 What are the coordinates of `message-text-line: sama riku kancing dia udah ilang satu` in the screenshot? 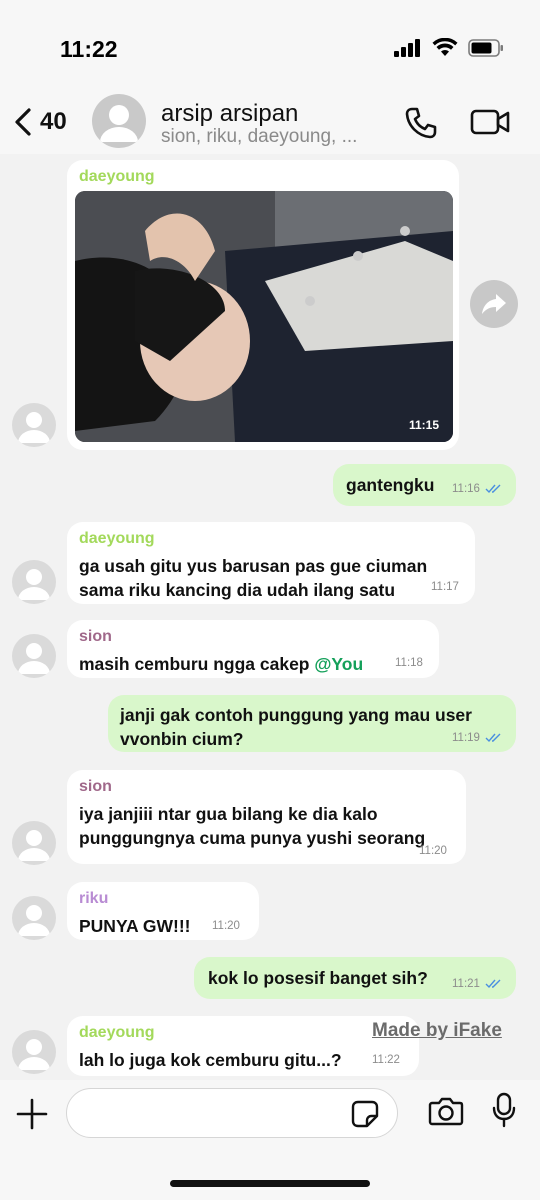 It's located at (237, 590).